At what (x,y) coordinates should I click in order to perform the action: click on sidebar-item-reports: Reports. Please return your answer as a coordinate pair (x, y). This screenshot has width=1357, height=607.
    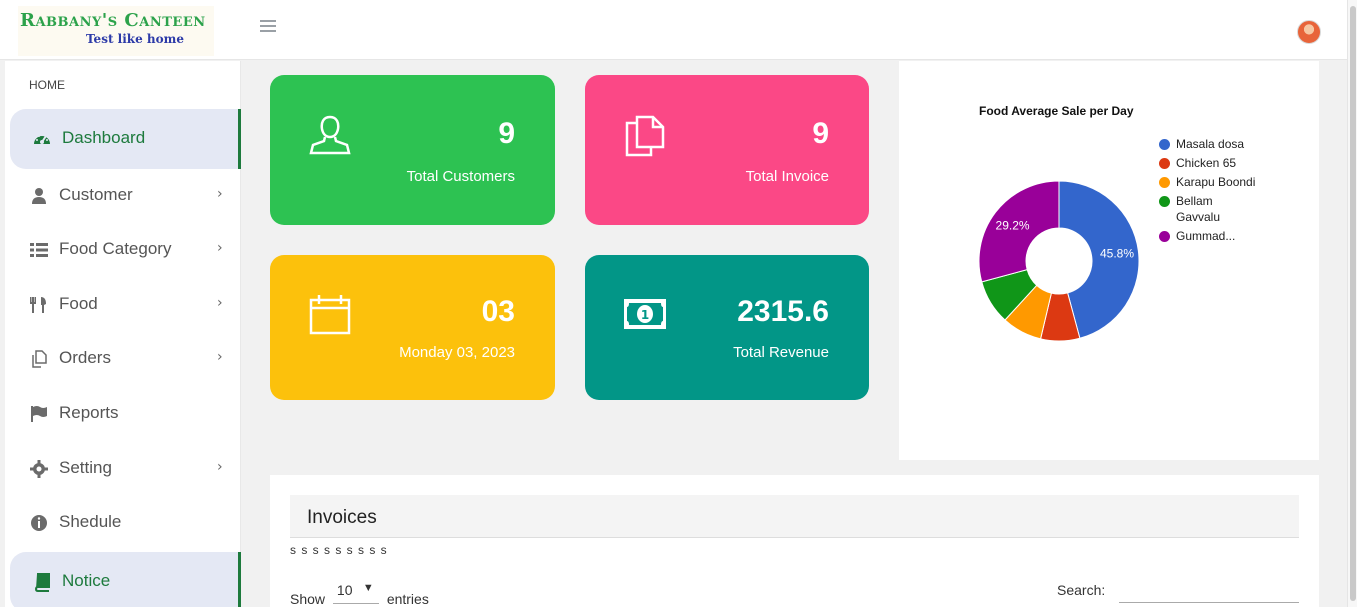
    Looking at the image, I should click on (123, 414).